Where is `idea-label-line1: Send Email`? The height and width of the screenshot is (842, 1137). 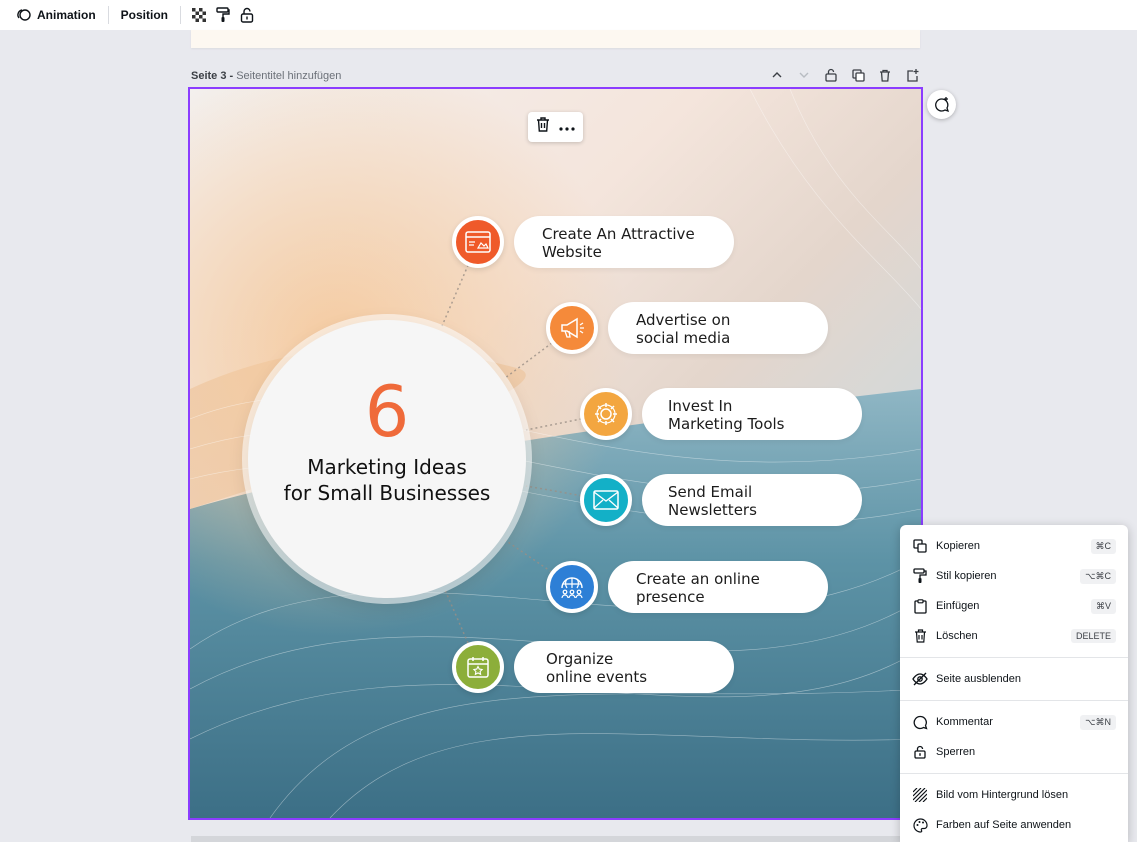 idea-label-line1: Send Email is located at coordinates (710, 492).